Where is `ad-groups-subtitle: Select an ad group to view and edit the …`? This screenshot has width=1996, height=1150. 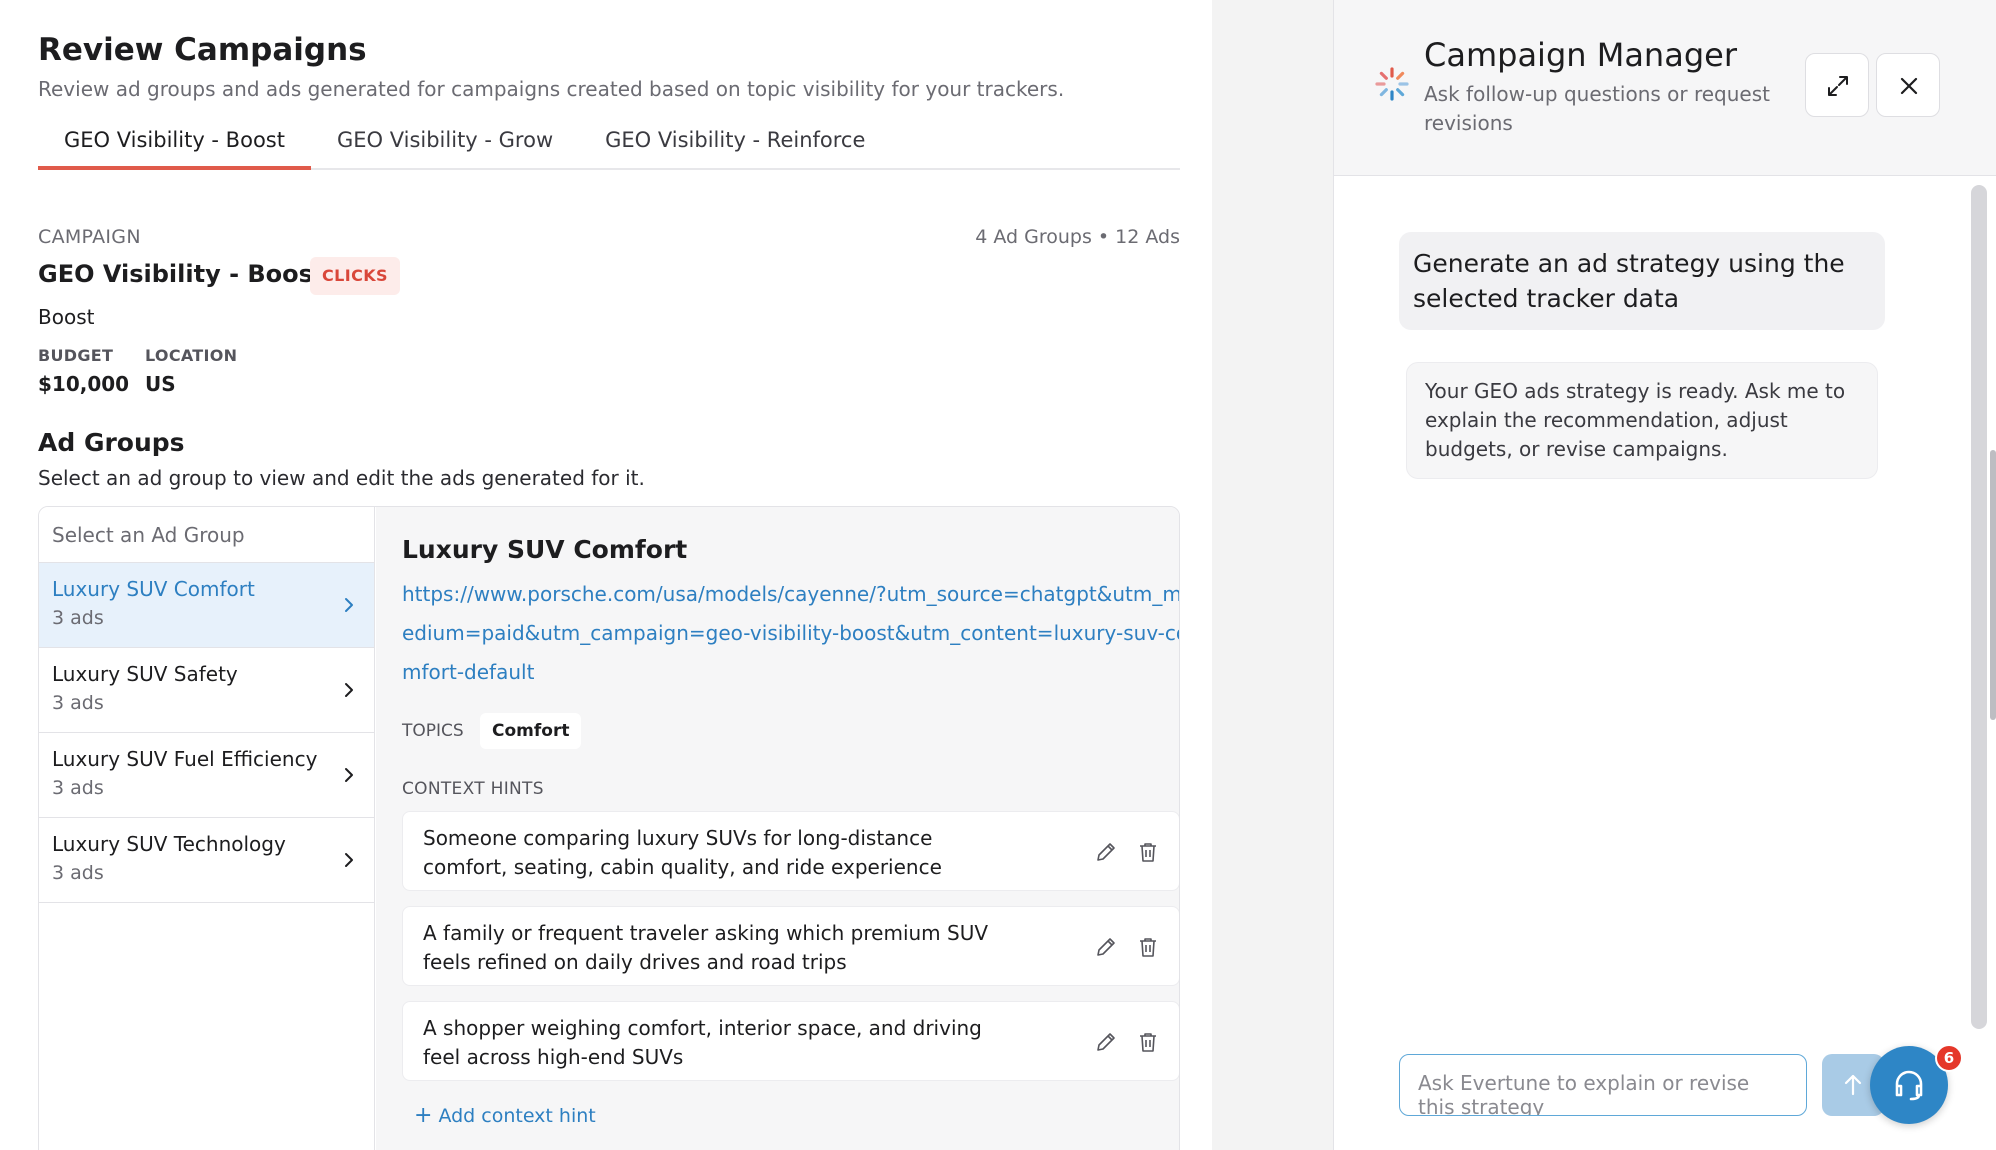 ad-groups-subtitle: Select an ad group to view and edit the … is located at coordinates (341, 478).